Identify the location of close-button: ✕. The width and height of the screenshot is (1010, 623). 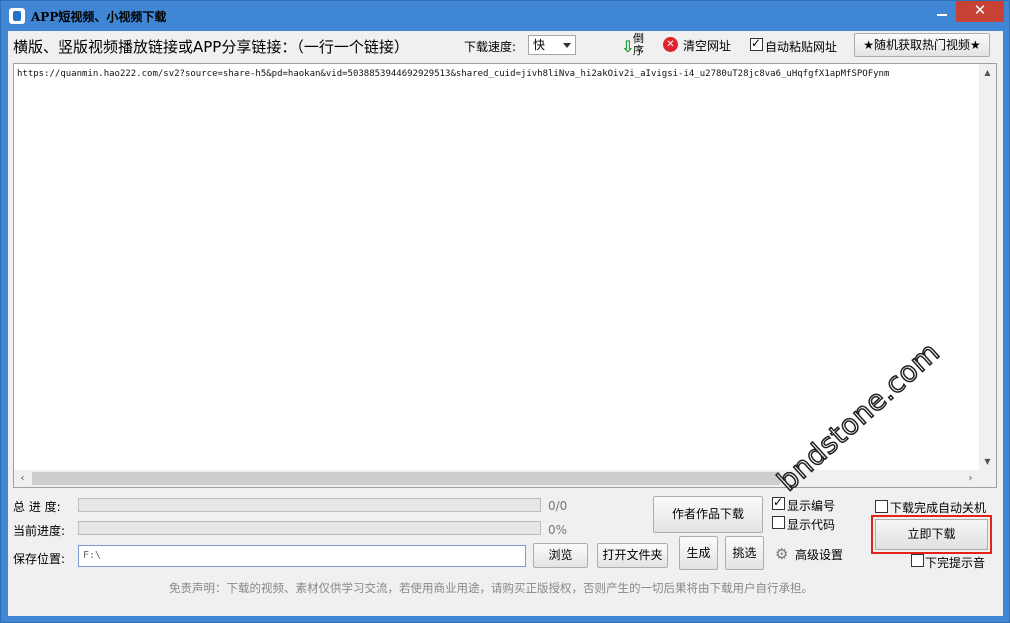
(980, 11).